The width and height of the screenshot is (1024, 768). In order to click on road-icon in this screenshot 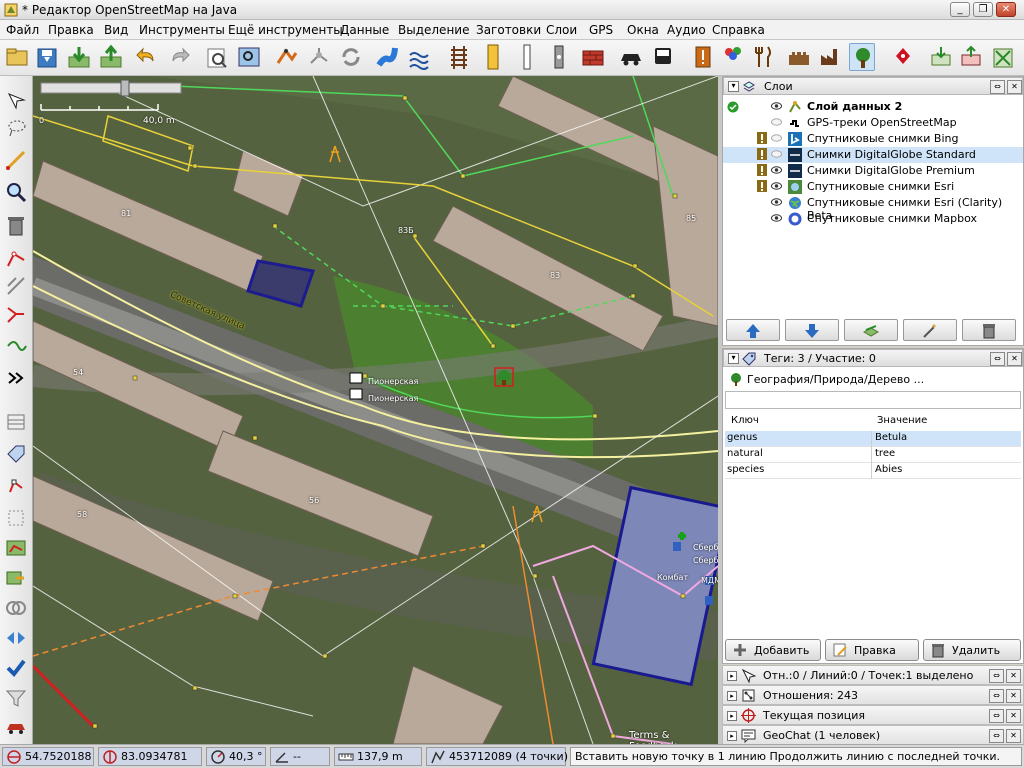, I will do `click(493, 57)`.